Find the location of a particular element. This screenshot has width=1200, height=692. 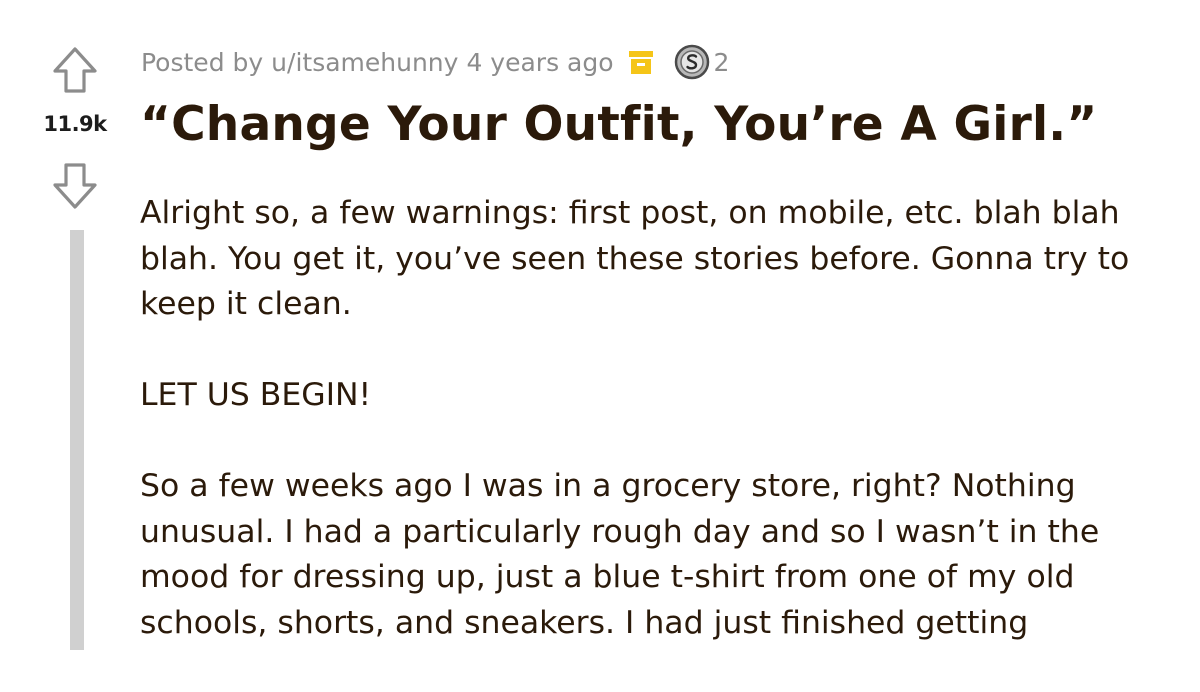

post-meta: Posted by u/itsamehunny 4 years ago 2 is located at coordinates (435, 62).